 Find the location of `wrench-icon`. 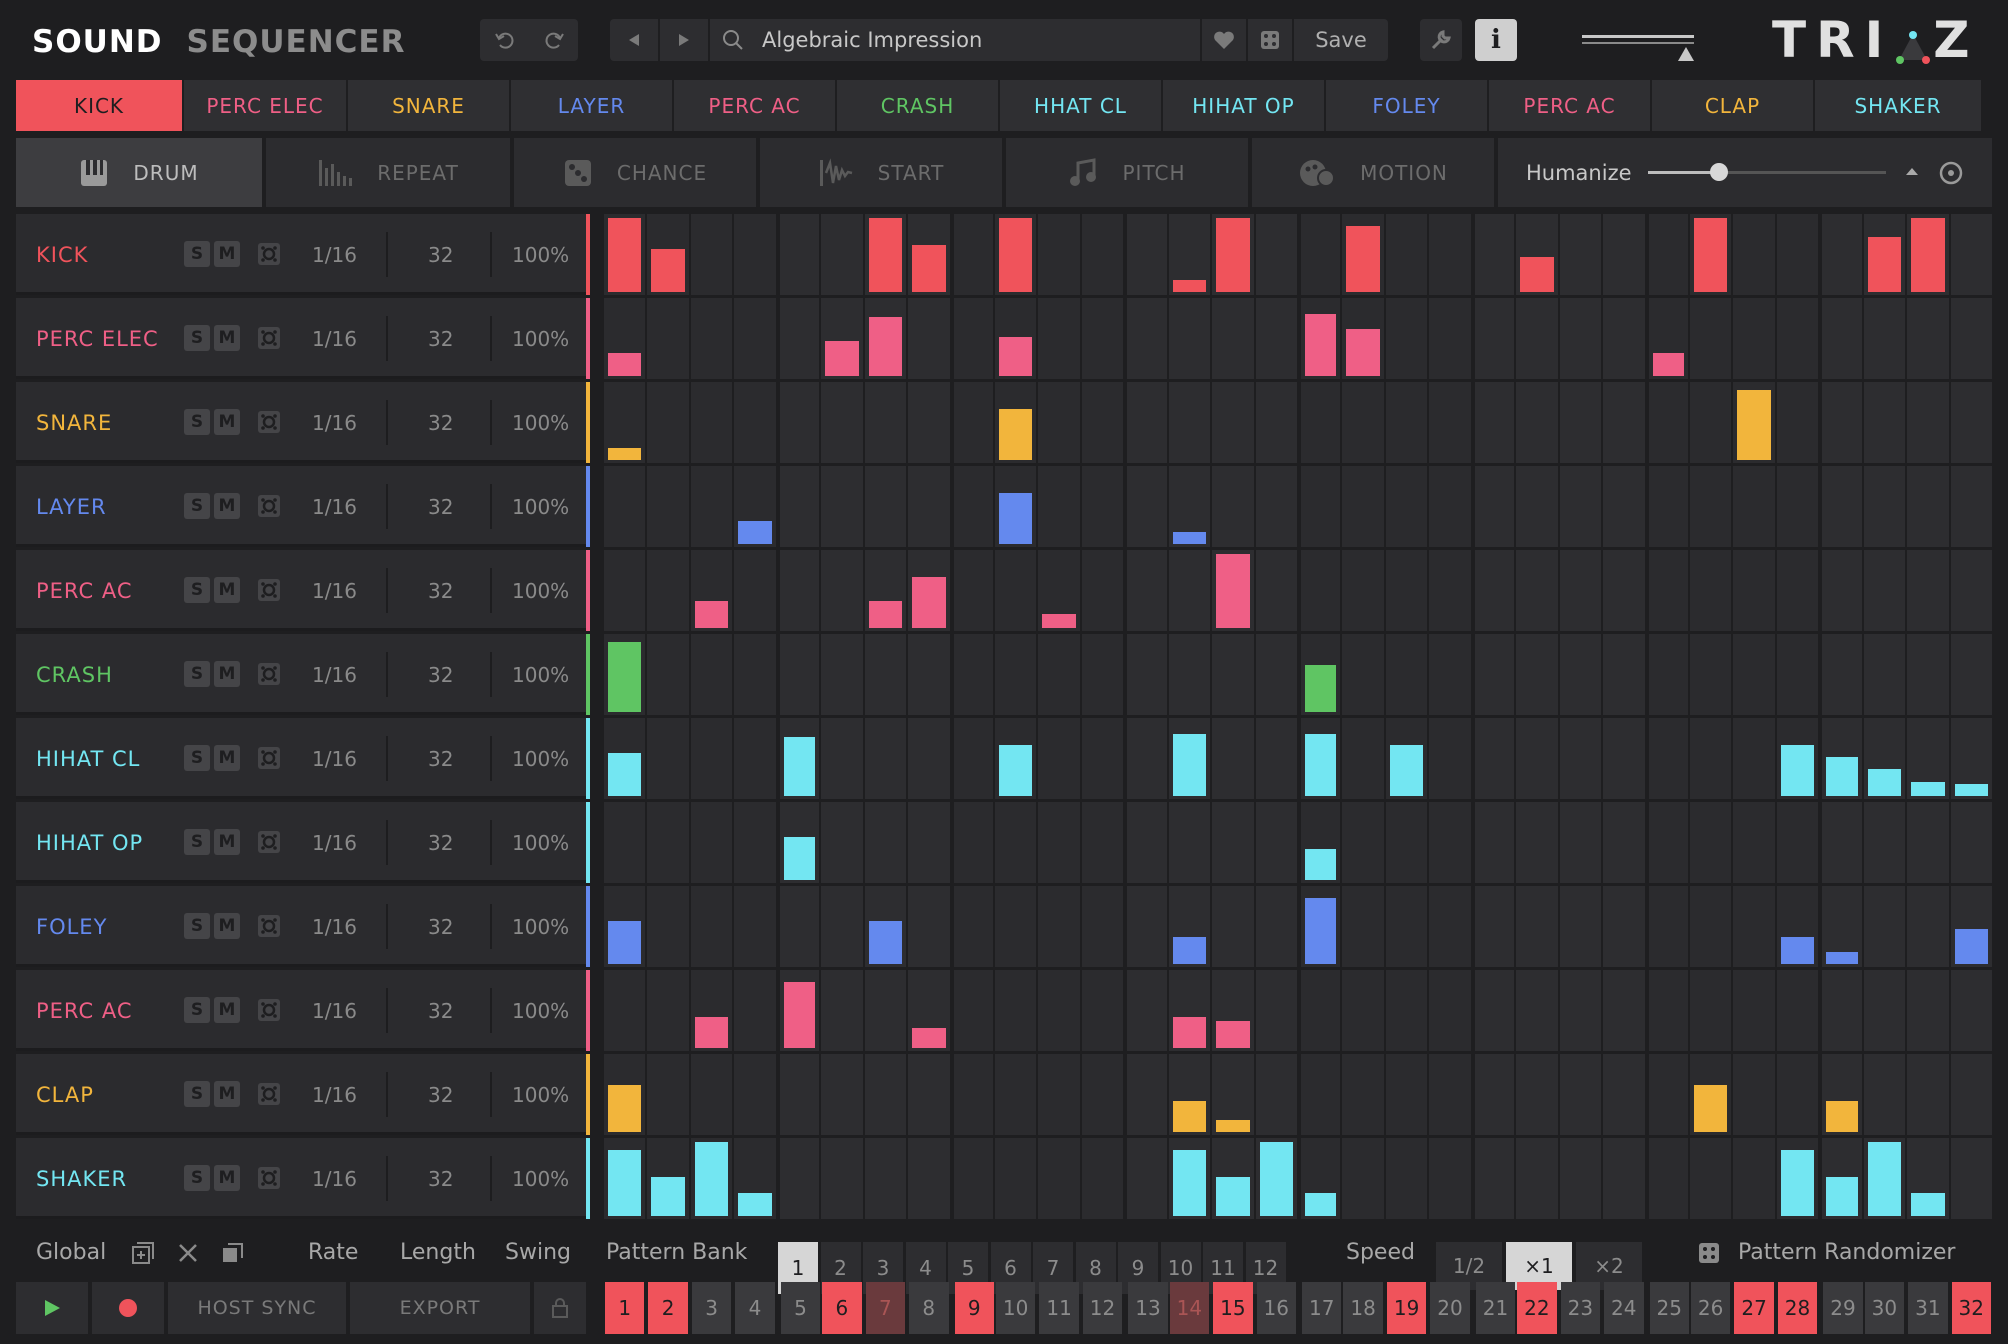

wrench-icon is located at coordinates (1441, 40).